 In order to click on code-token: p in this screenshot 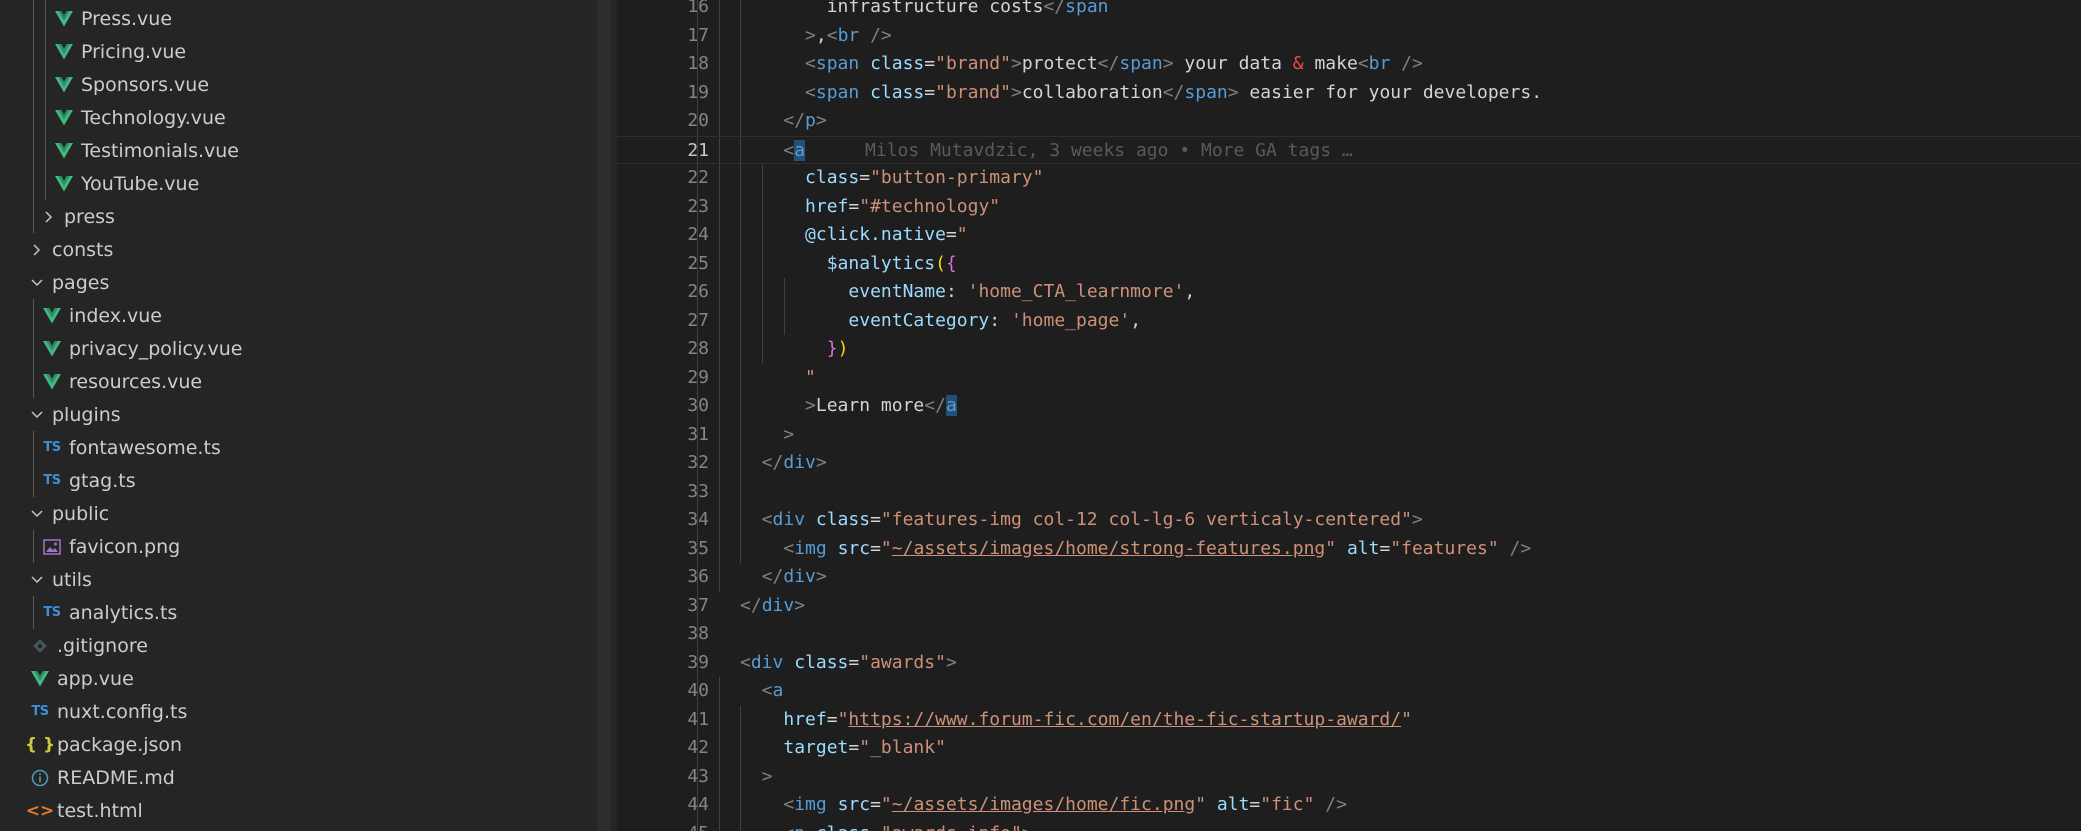, I will do `click(799, 827)`.